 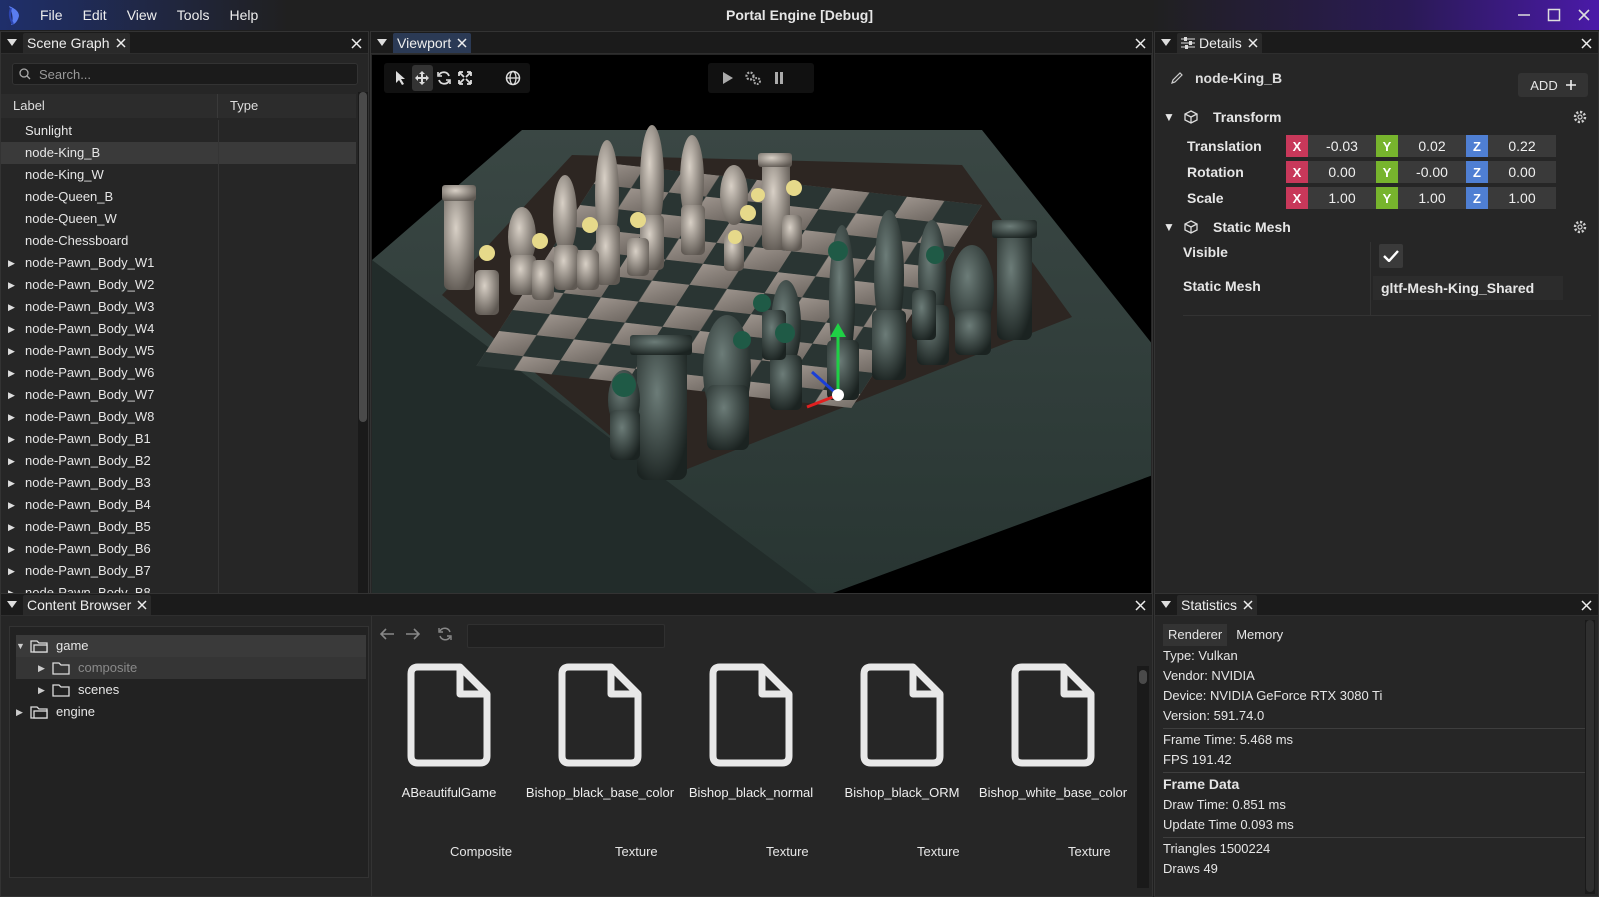 I want to click on scene-tree-row: ▶ node-Pawn_Body_B4, so click(x=178, y=505).